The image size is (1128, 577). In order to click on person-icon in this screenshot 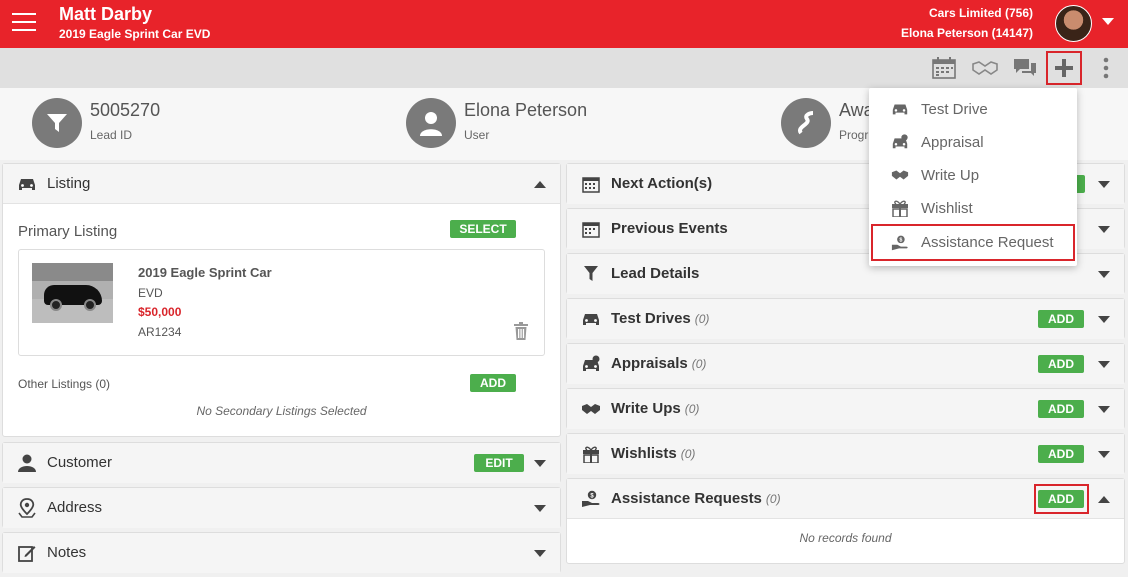, I will do `click(27, 463)`.